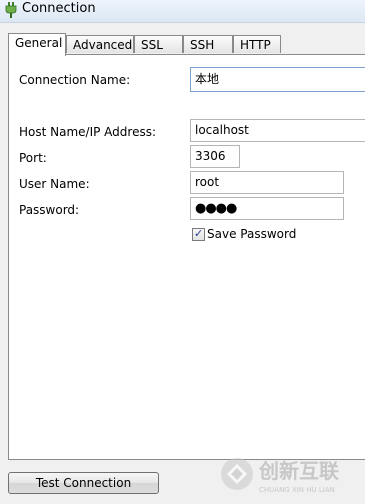 The width and height of the screenshot is (365, 504). Describe the element at coordinates (251, 234) in the screenshot. I see `save-password-label: Save Password` at that location.